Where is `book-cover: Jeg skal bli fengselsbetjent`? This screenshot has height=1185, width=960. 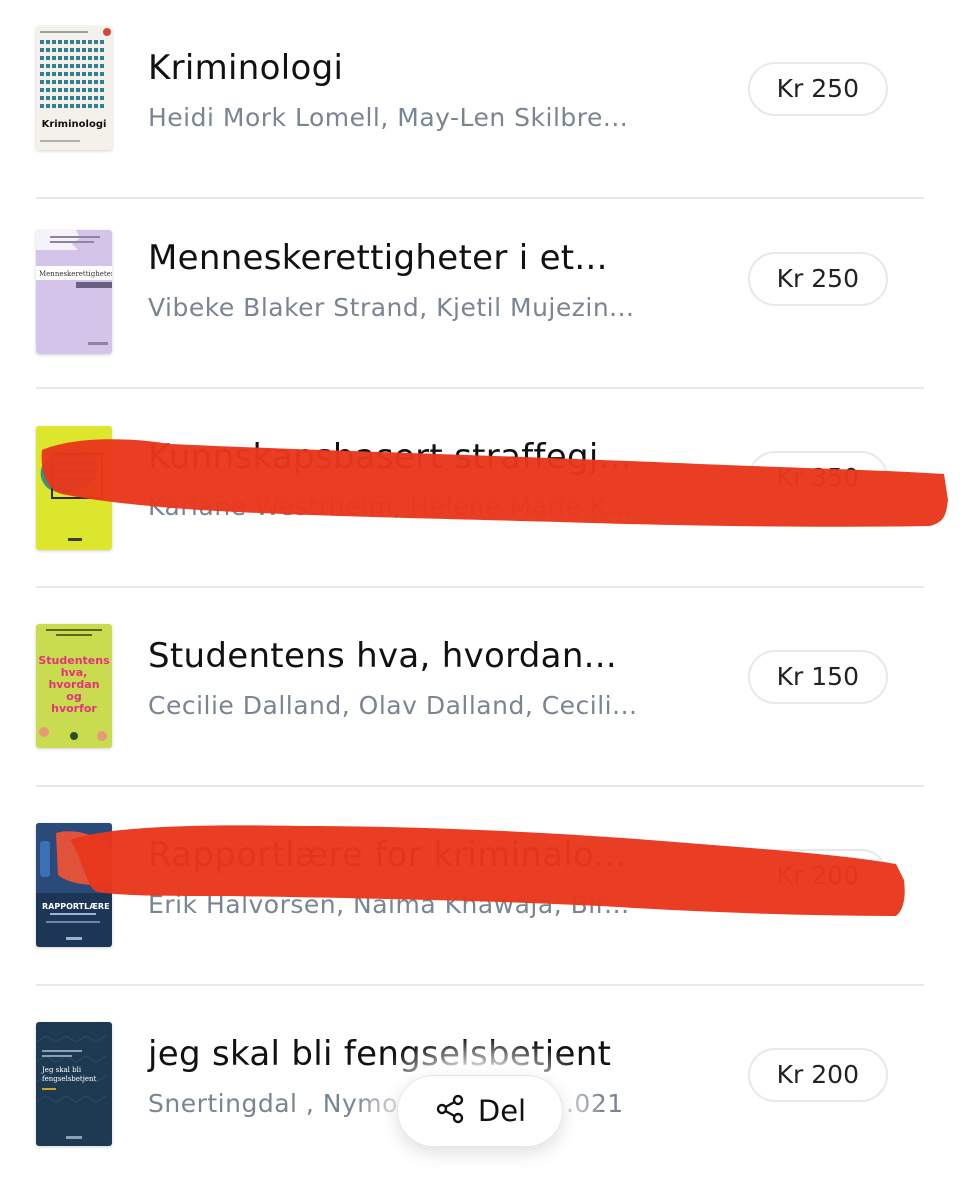
book-cover: Jeg skal bli fengselsbetjent is located at coordinates (74, 1084).